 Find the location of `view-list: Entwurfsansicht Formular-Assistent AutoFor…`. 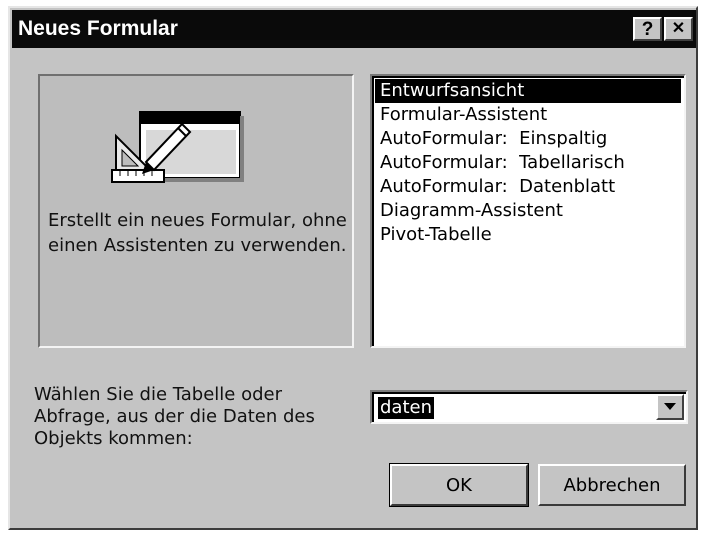

view-list: Entwurfsansicht Formular-Assistent AutoFor… is located at coordinates (528, 163).